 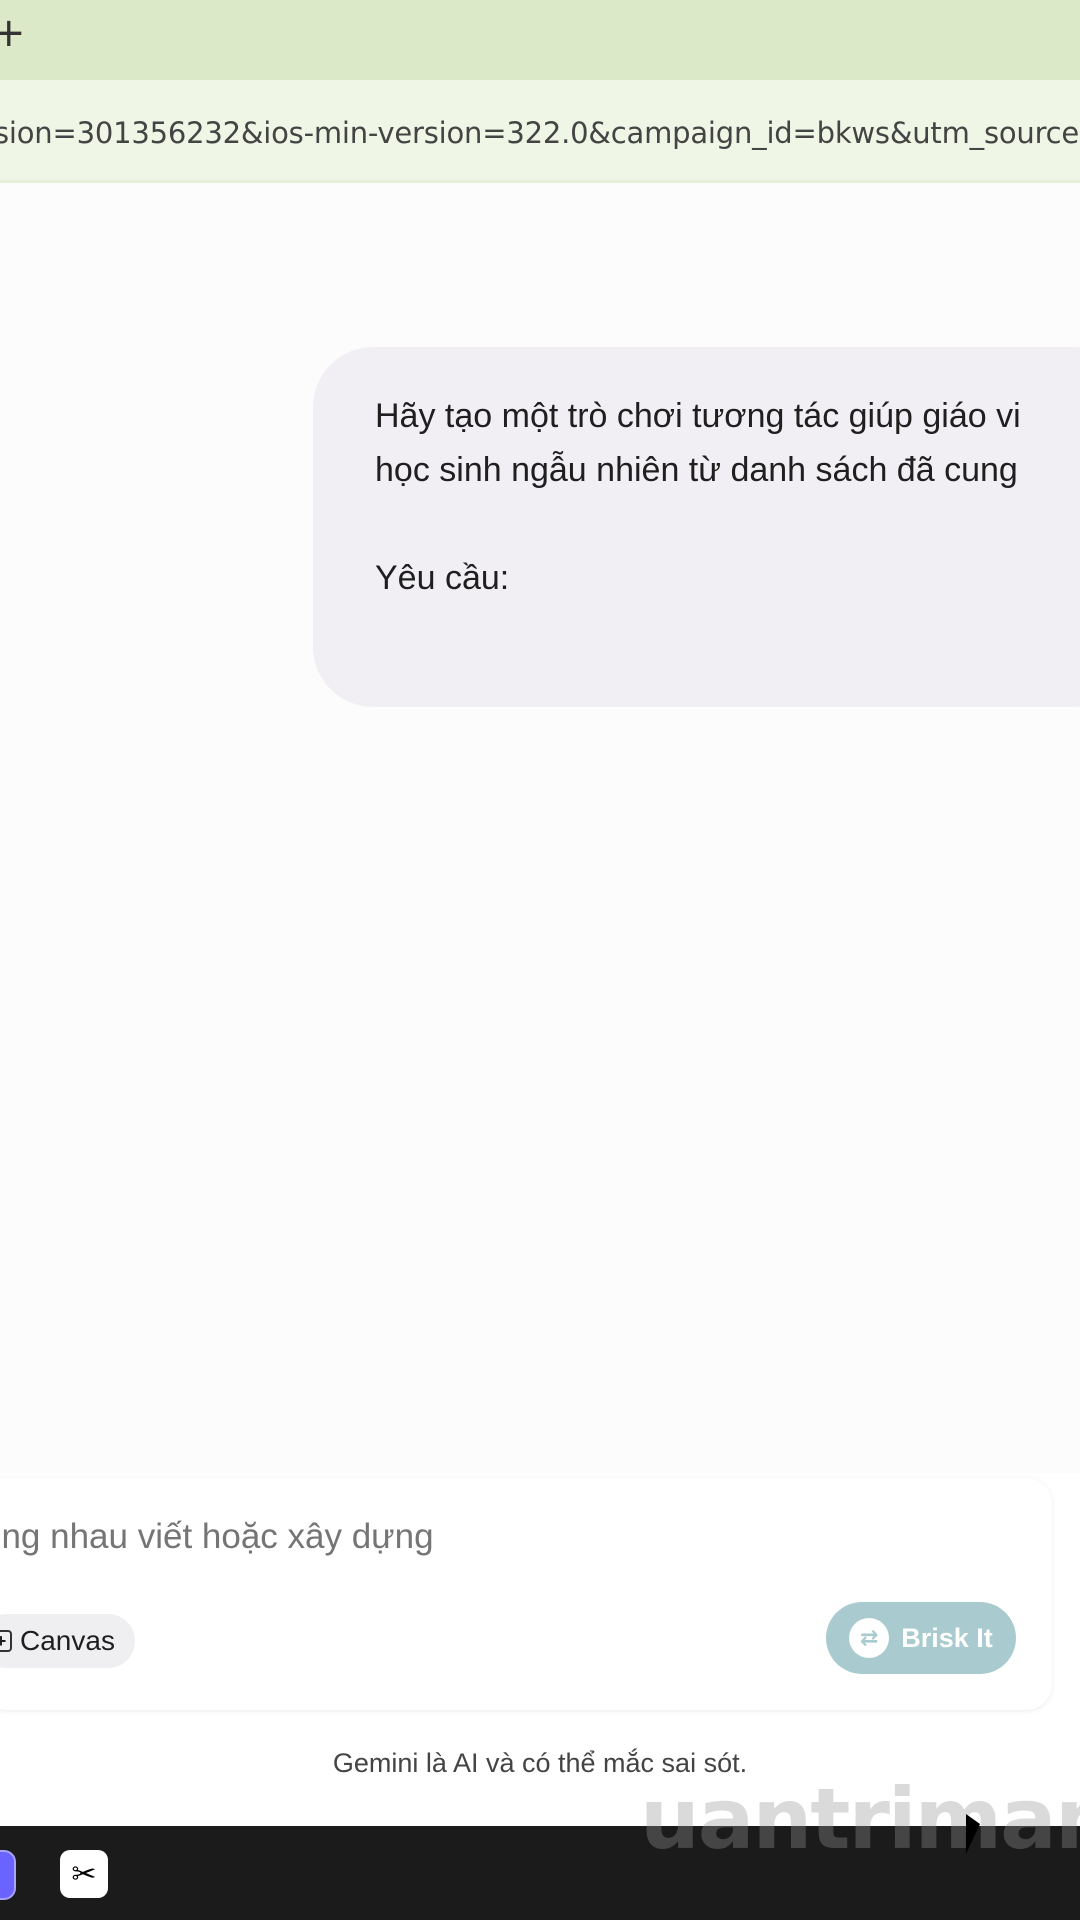 I want to click on user-message-line-3: Yêu cầu:, so click(x=442, y=578).